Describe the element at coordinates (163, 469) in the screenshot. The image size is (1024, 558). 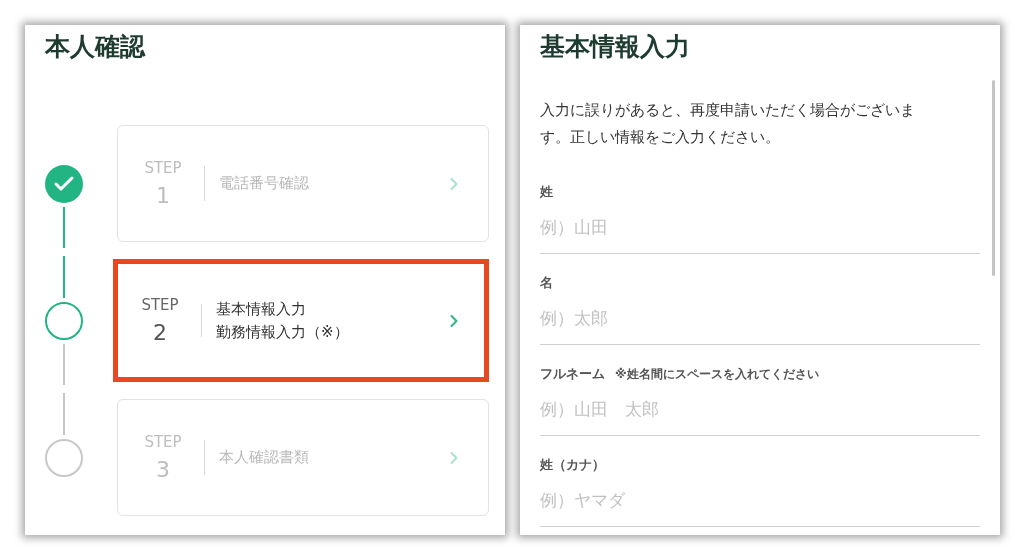
I see `step-number: 3` at that location.